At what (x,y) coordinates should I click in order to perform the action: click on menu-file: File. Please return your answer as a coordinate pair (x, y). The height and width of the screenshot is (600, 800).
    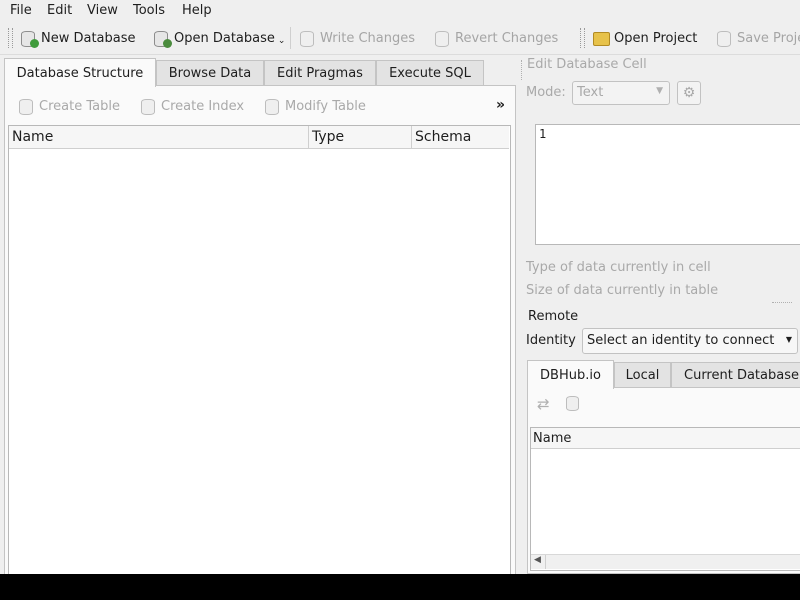
    Looking at the image, I should click on (21, 10).